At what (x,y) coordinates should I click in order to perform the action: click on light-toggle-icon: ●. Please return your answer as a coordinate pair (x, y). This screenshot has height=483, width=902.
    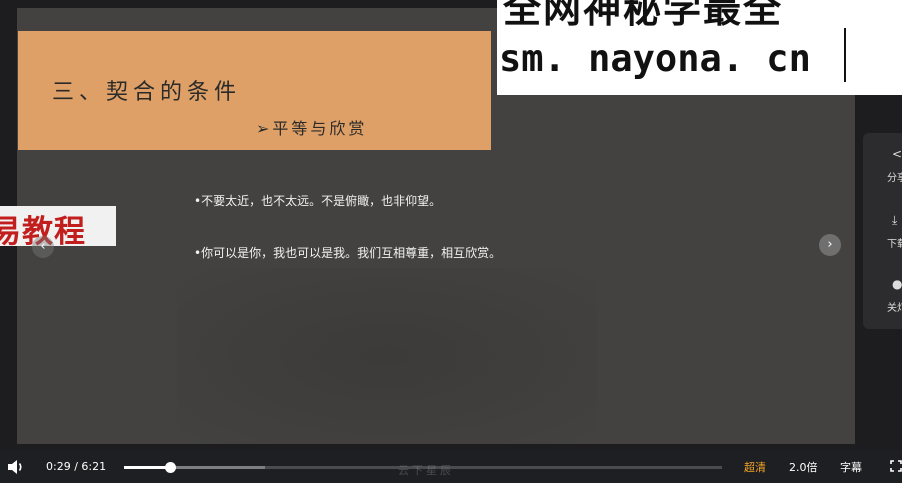
    Looking at the image, I should click on (897, 284).